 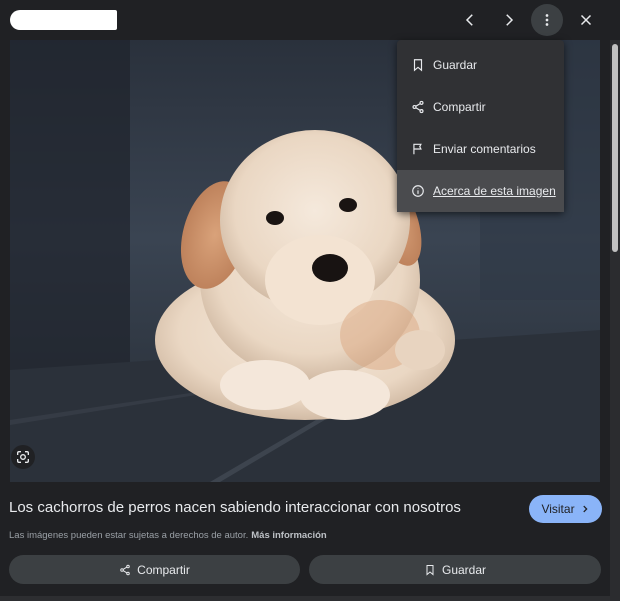 What do you see at coordinates (310, 20) in the screenshot?
I see `top-bar` at bounding box center [310, 20].